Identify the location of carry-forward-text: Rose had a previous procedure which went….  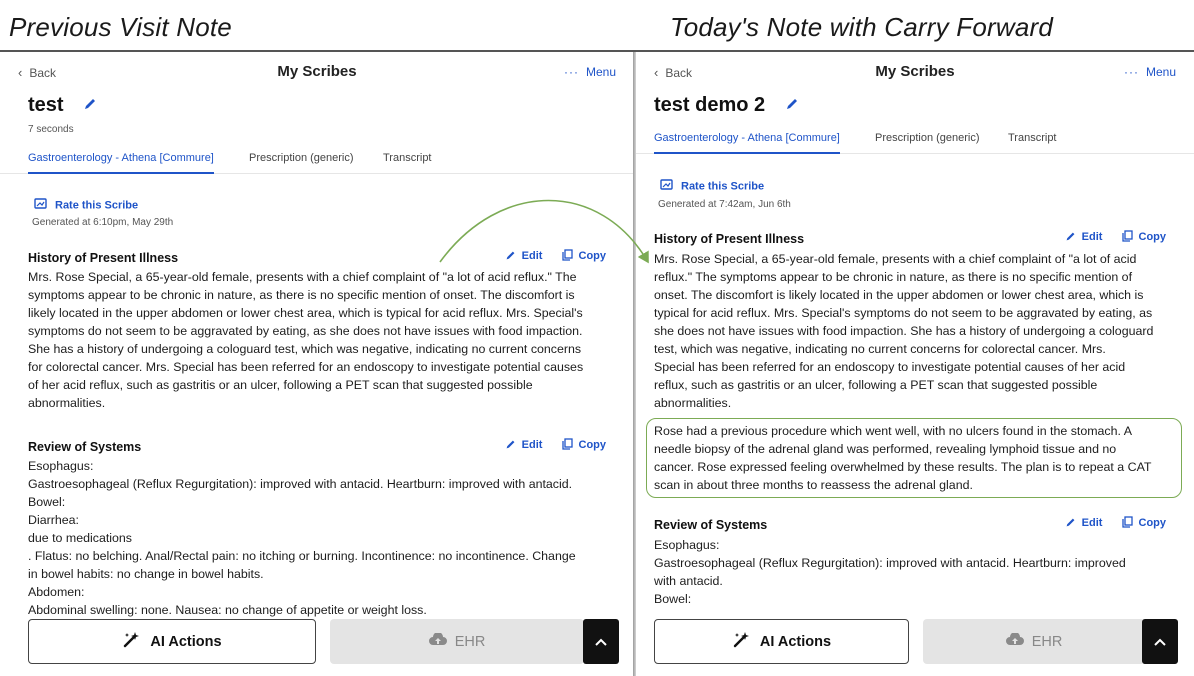
(903, 458).